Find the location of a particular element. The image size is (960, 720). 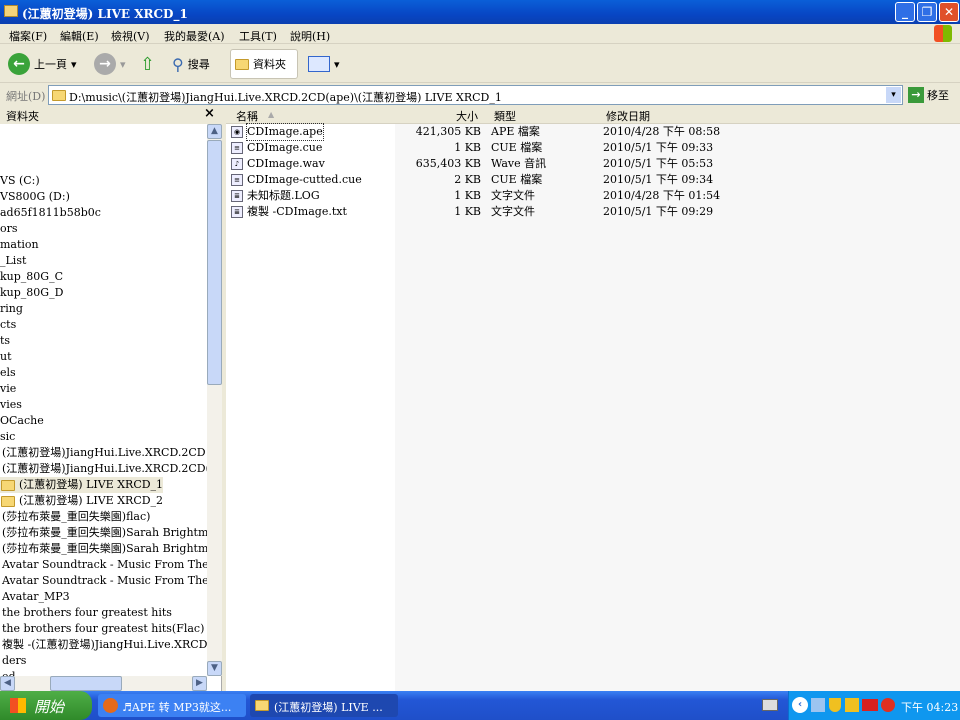

tree-item: mation is located at coordinates (19, 245).